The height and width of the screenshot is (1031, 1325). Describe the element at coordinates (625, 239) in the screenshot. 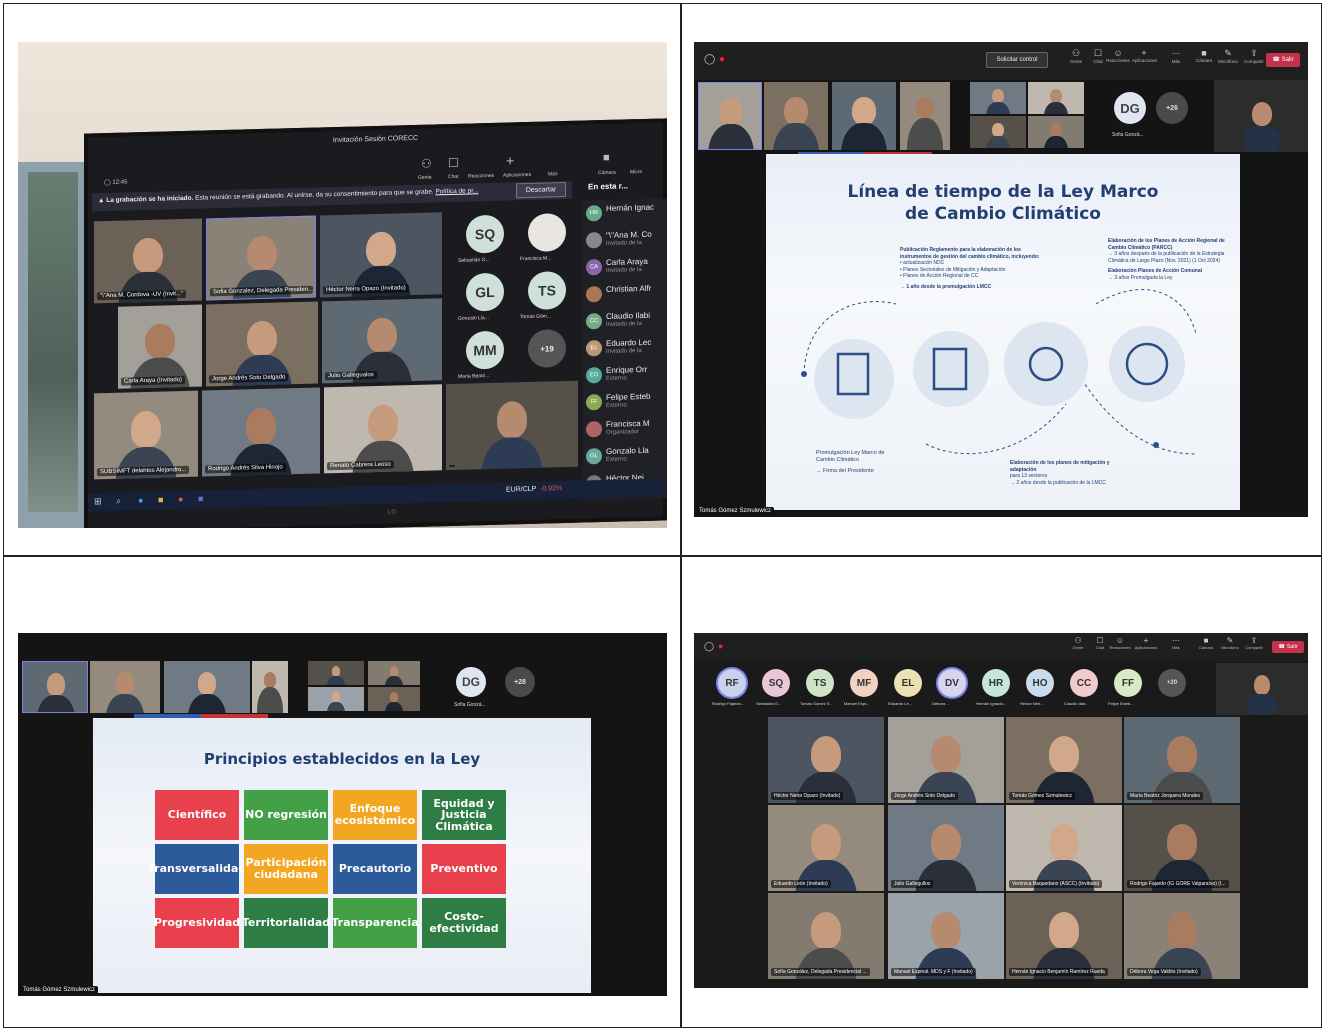

I see `participant-row: "\"Ana M. Co Invitado de la` at that location.